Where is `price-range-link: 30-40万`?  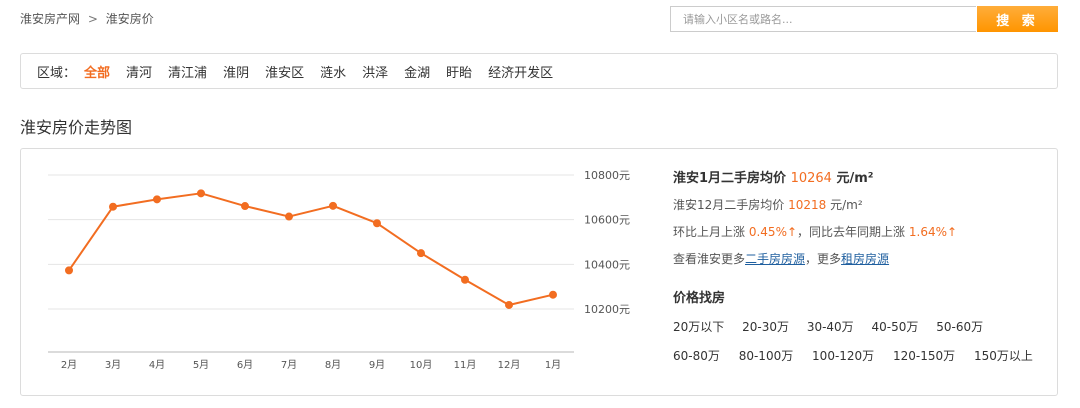 price-range-link: 30-40万 is located at coordinates (830, 327).